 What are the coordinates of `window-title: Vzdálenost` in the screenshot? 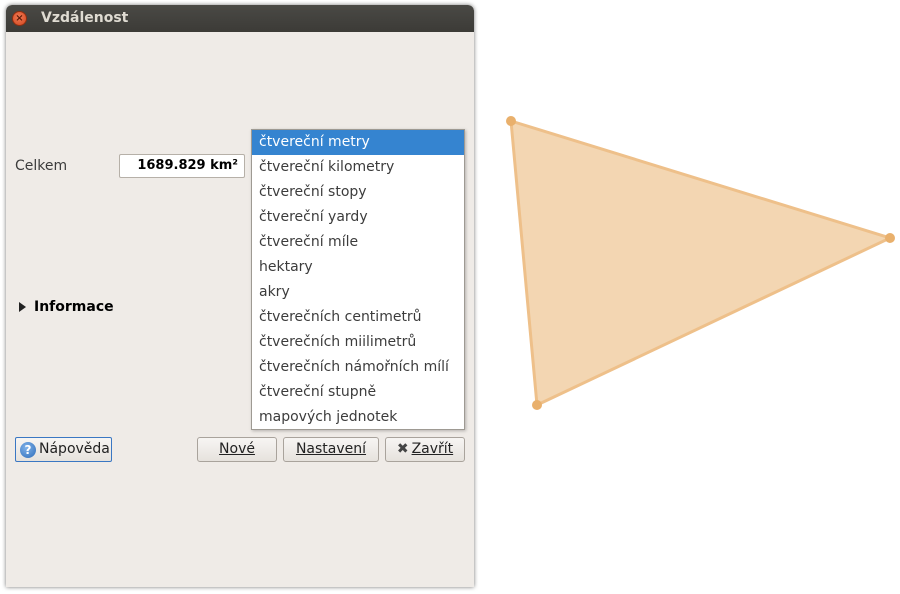 It's located at (85, 18).